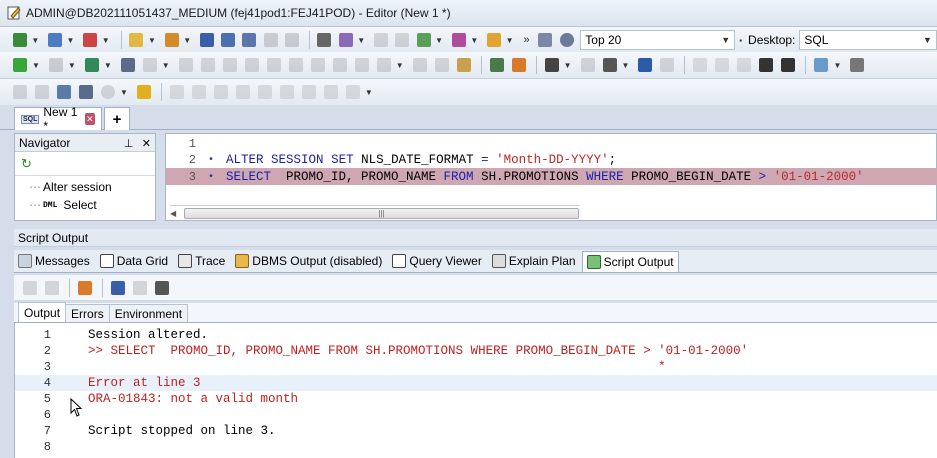 This screenshot has height=458, width=937. What do you see at coordinates (201, 261) in the screenshot?
I see `tab-trace: Trace` at bounding box center [201, 261].